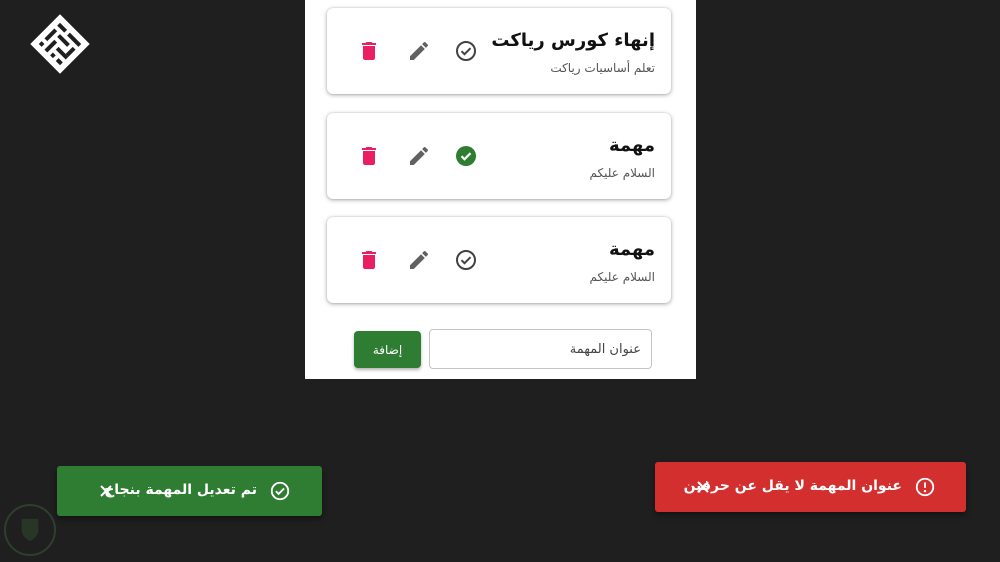  I want to click on error-toast: عنوان المهمة لا يقل عن حرفين, so click(810, 487).